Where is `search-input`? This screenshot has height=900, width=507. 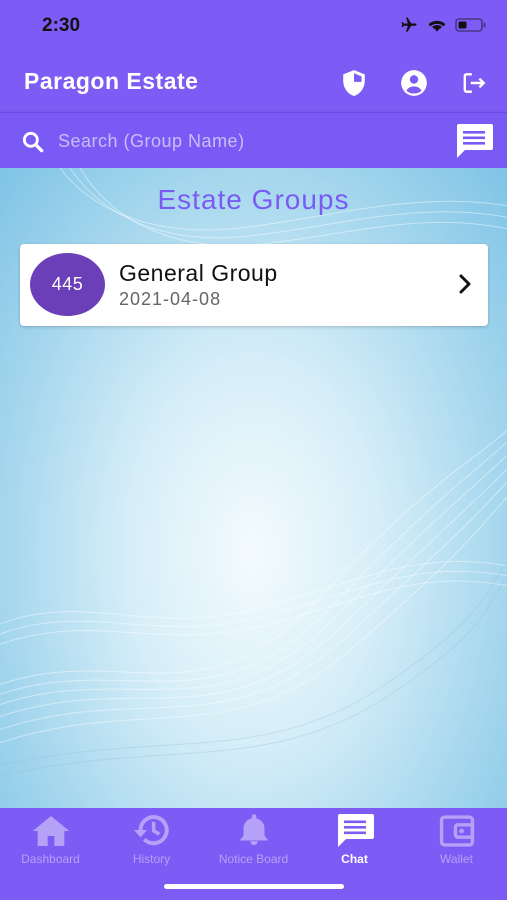 search-input is located at coordinates (248, 141).